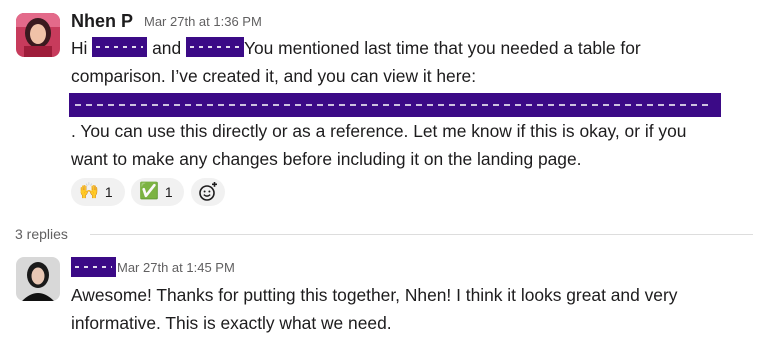 Image resolution: width=771 pixels, height=344 pixels. I want to click on add-reaction-icon, so click(208, 191).